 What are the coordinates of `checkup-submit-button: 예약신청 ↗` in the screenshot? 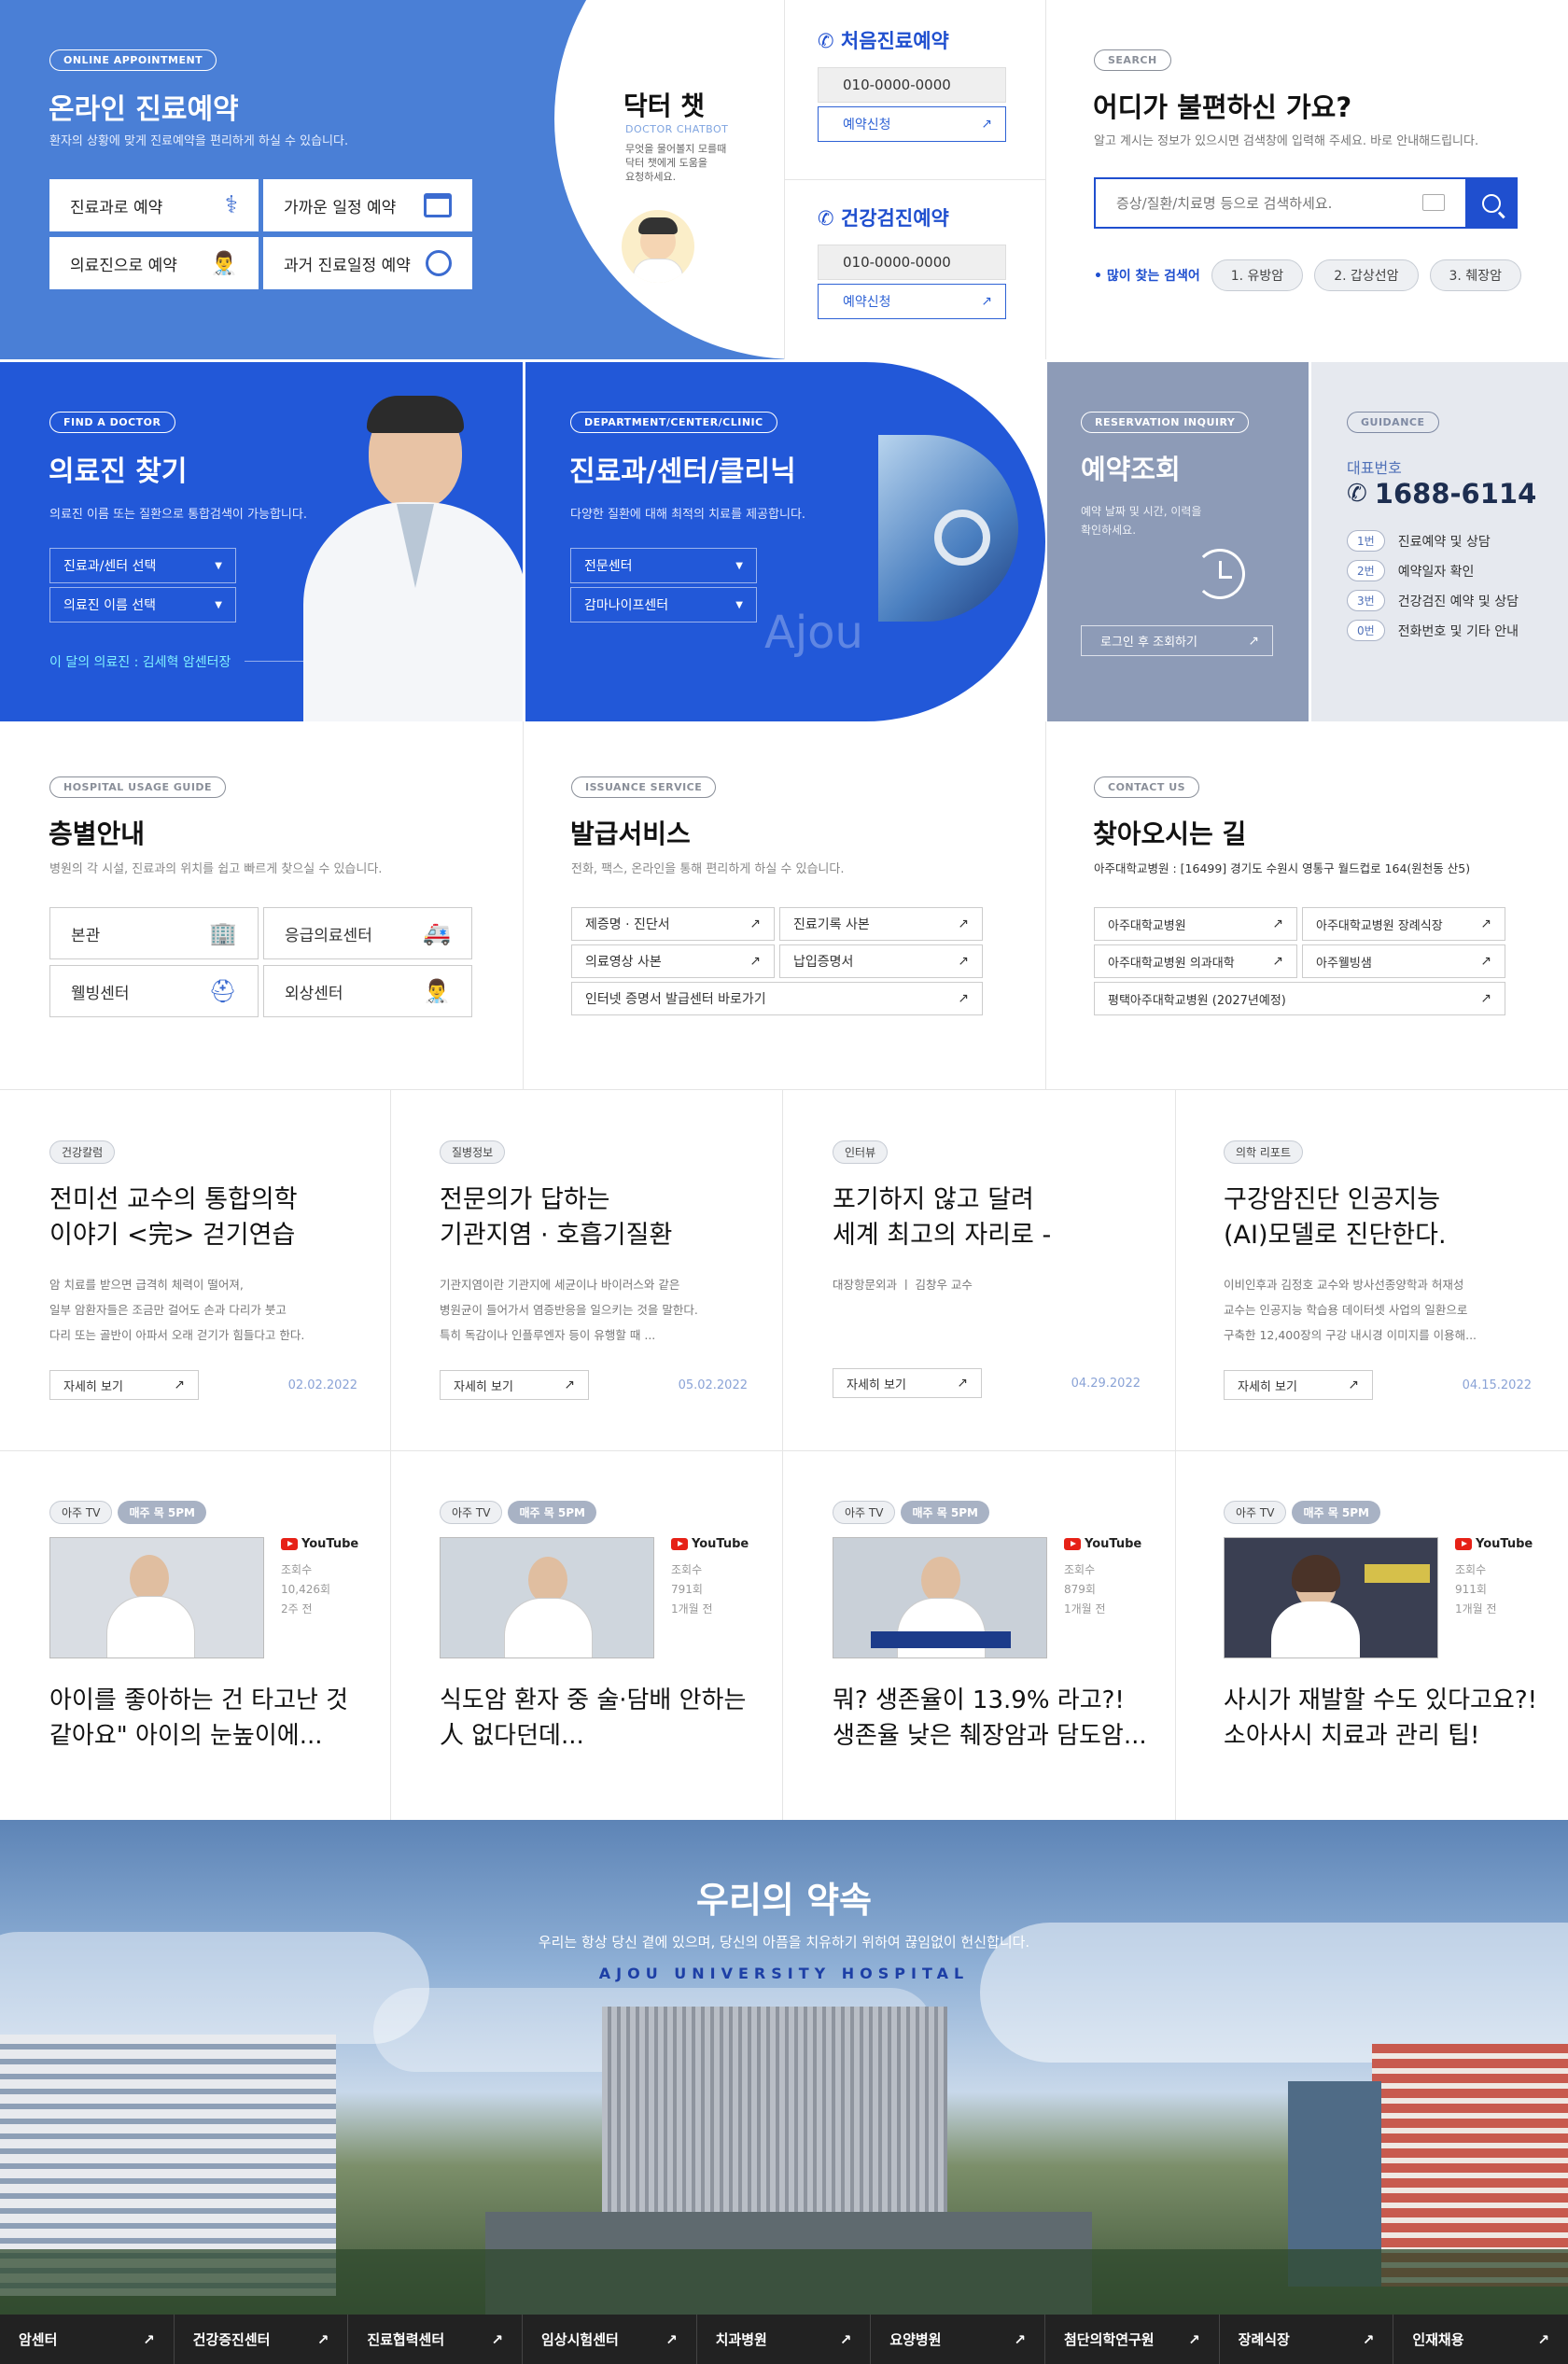 It's located at (912, 301).